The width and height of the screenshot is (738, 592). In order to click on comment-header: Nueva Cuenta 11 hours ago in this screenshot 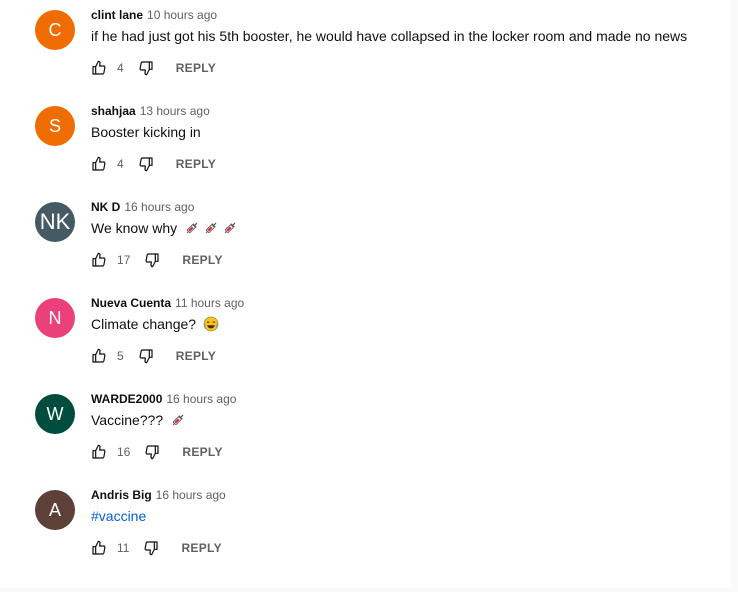, I will do `click(167, 303)`.